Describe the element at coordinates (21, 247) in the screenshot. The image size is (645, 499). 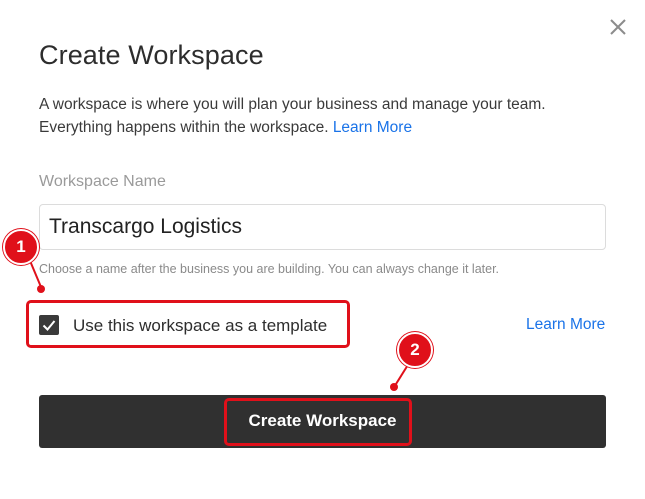
I see `annotation-marker-1: 1` at that location.